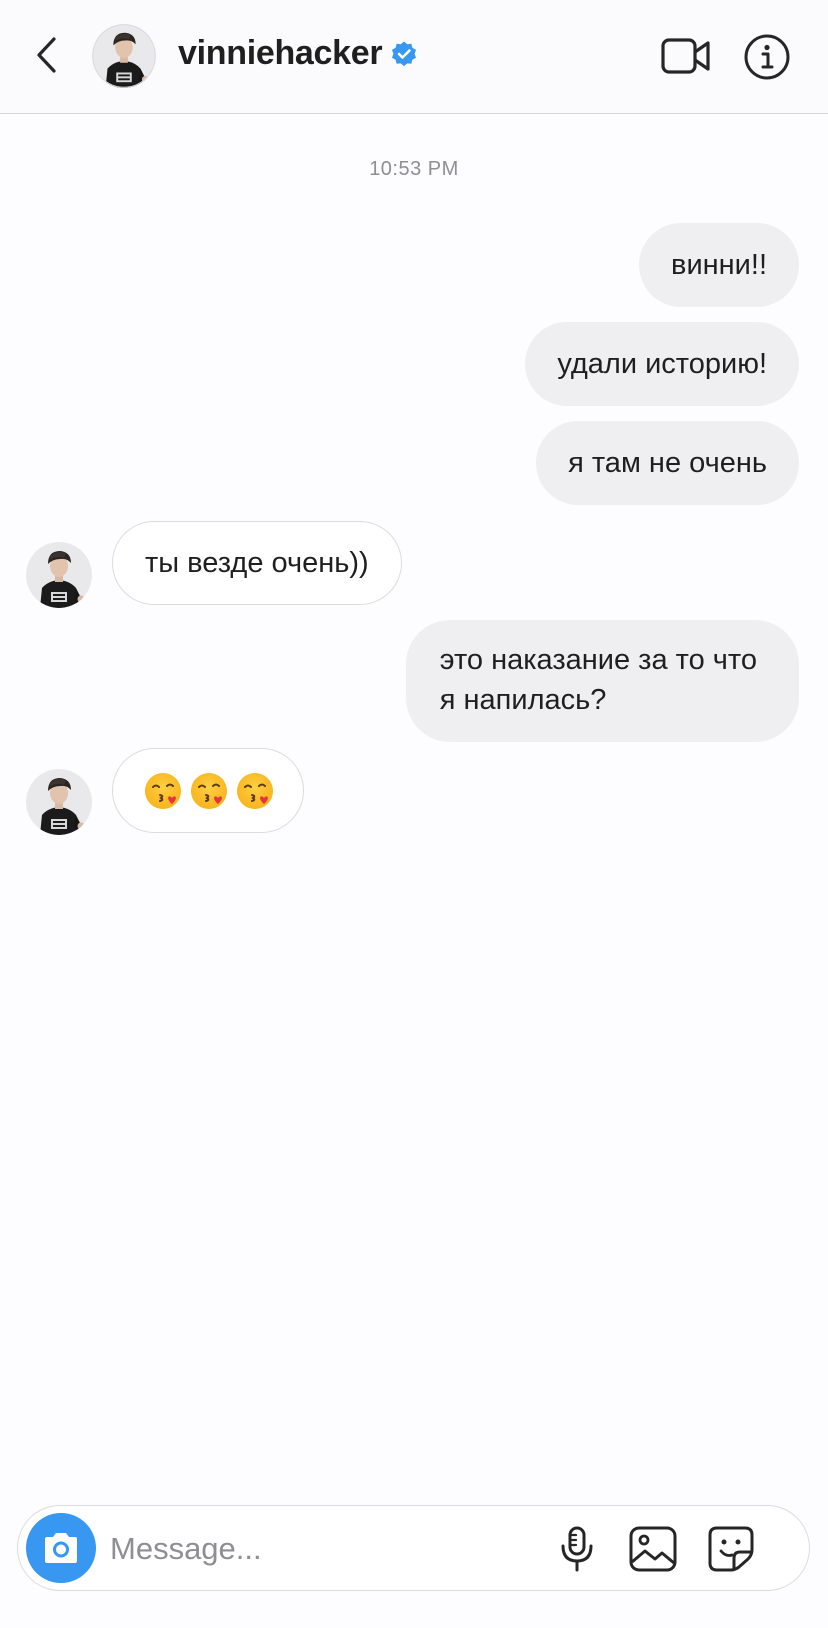 The width and height of the screenshot is (828, 1628). I want to click on message-bubble-outgoing: удали историю!, so click(662, 364).